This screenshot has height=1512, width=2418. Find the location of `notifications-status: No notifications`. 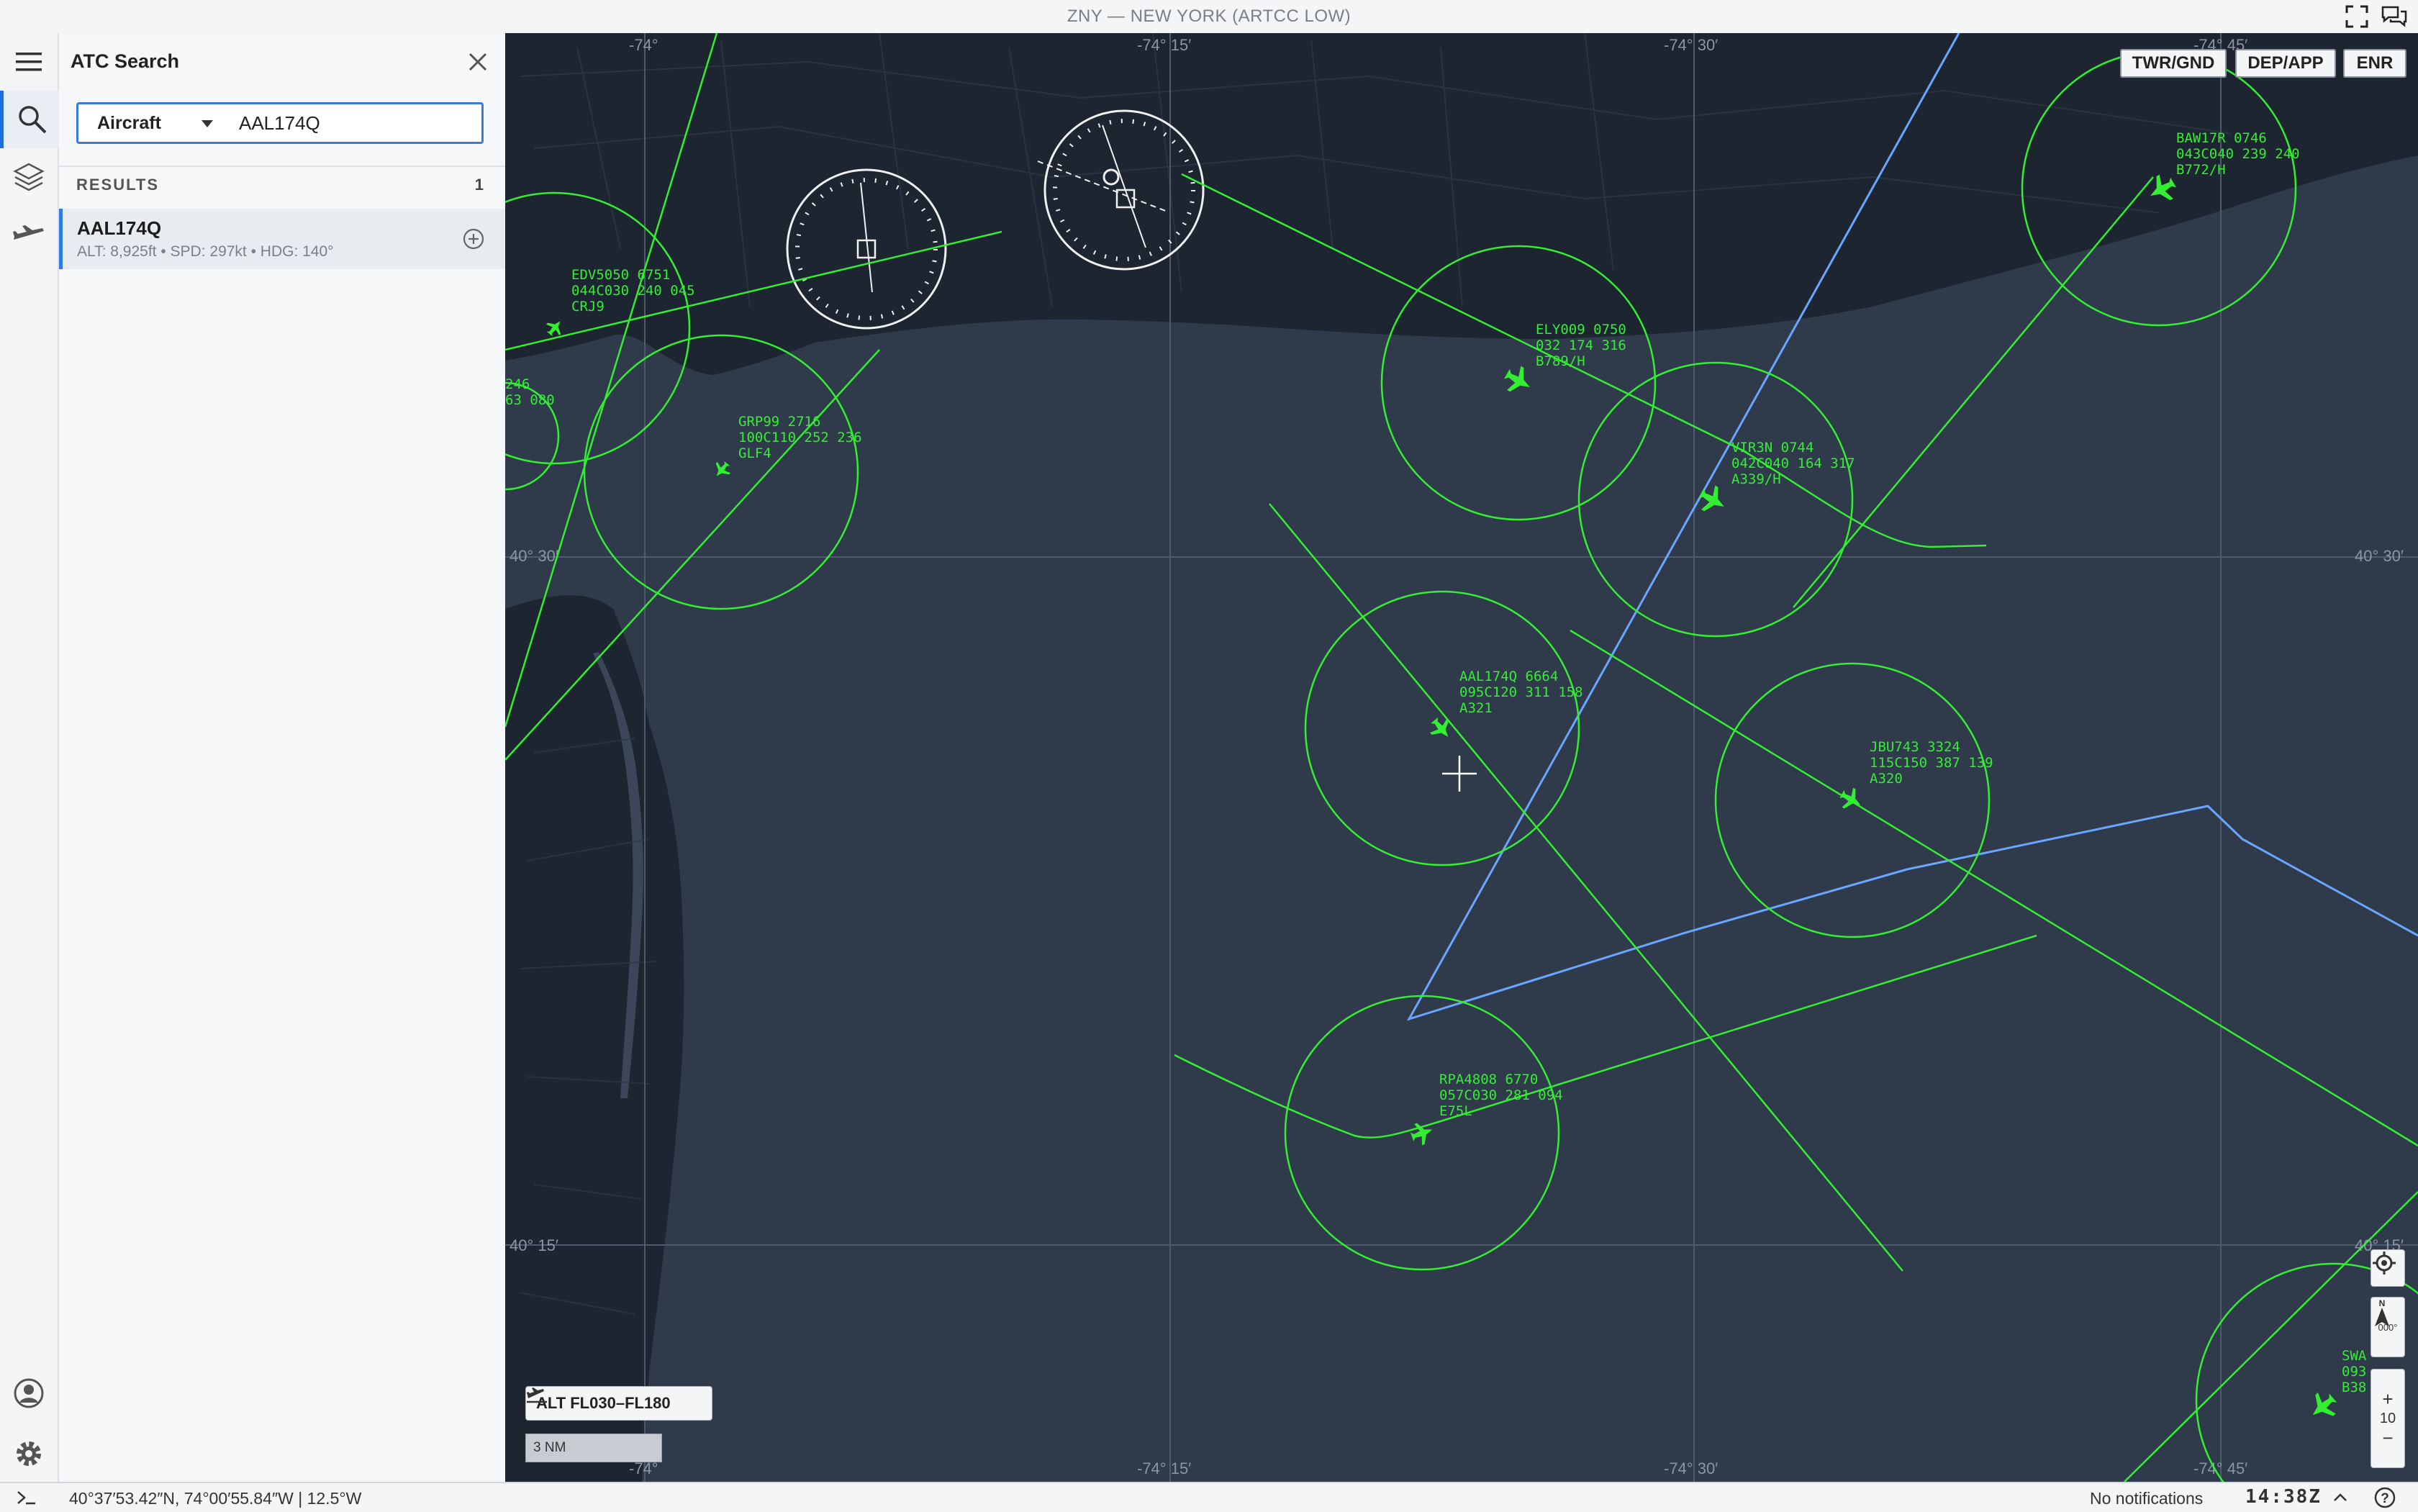

notifications-status: No notifications is located at coordinates (2146, 1499).